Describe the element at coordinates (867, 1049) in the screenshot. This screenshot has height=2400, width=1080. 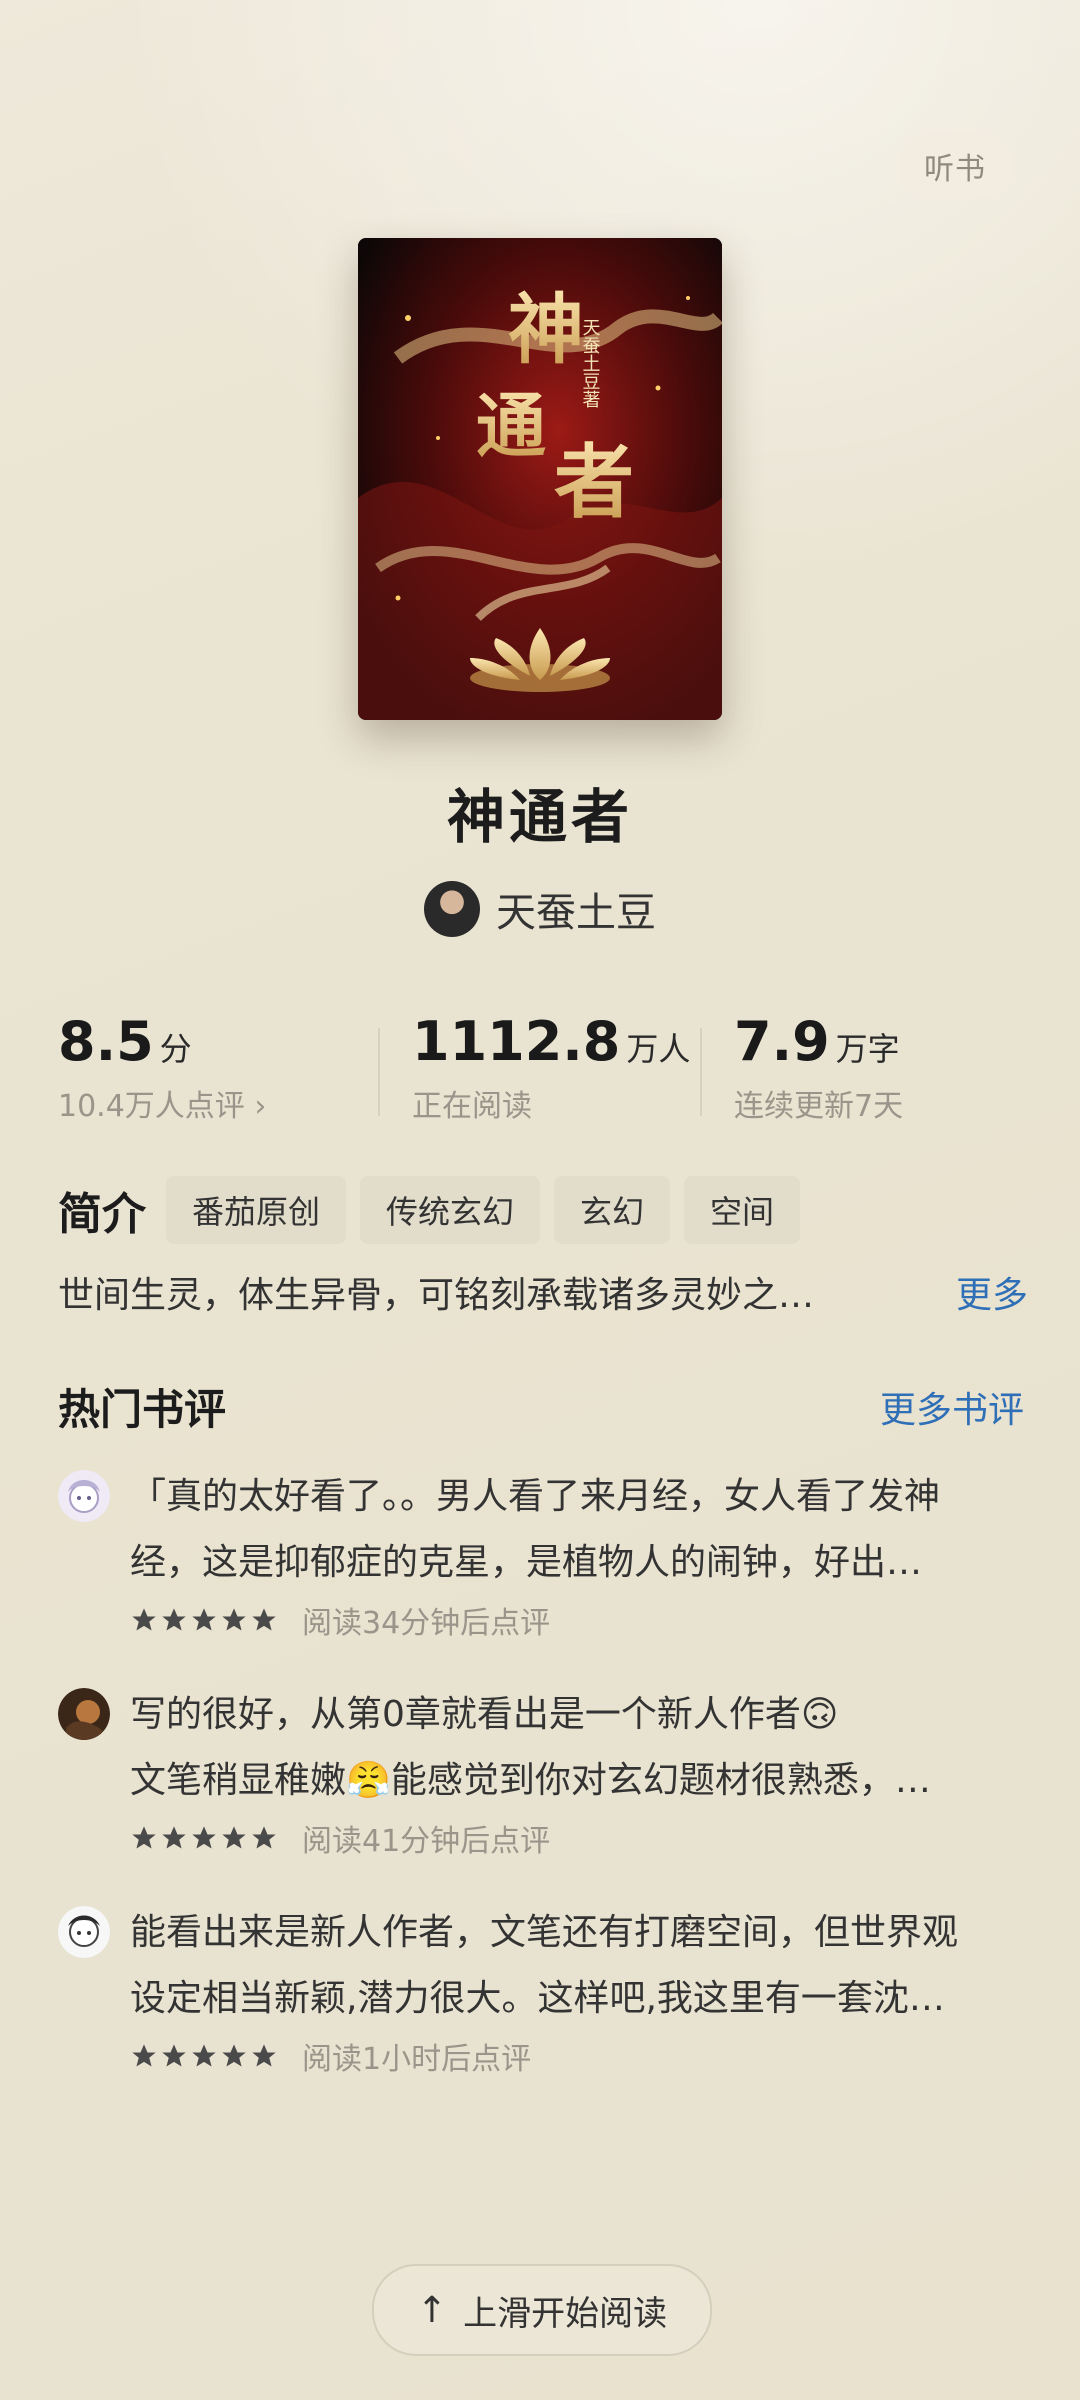
I see `words-unit: 万字` at that location.